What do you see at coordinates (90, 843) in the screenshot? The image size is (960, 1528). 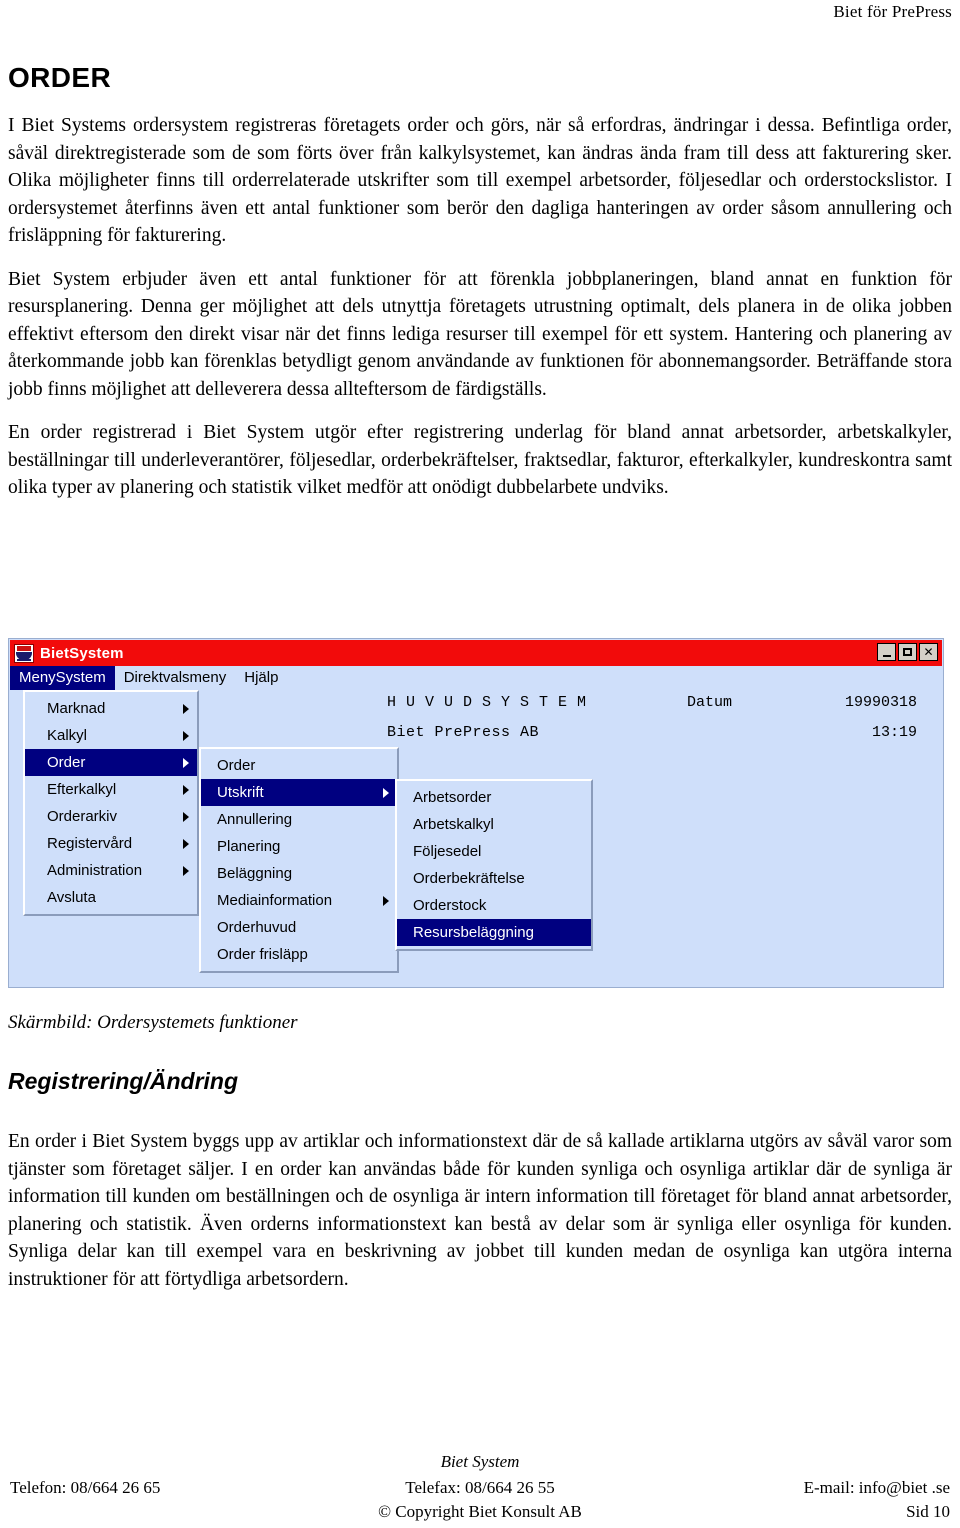 I see `menu-item-label: Registervård` at bounding box center [90, 843].